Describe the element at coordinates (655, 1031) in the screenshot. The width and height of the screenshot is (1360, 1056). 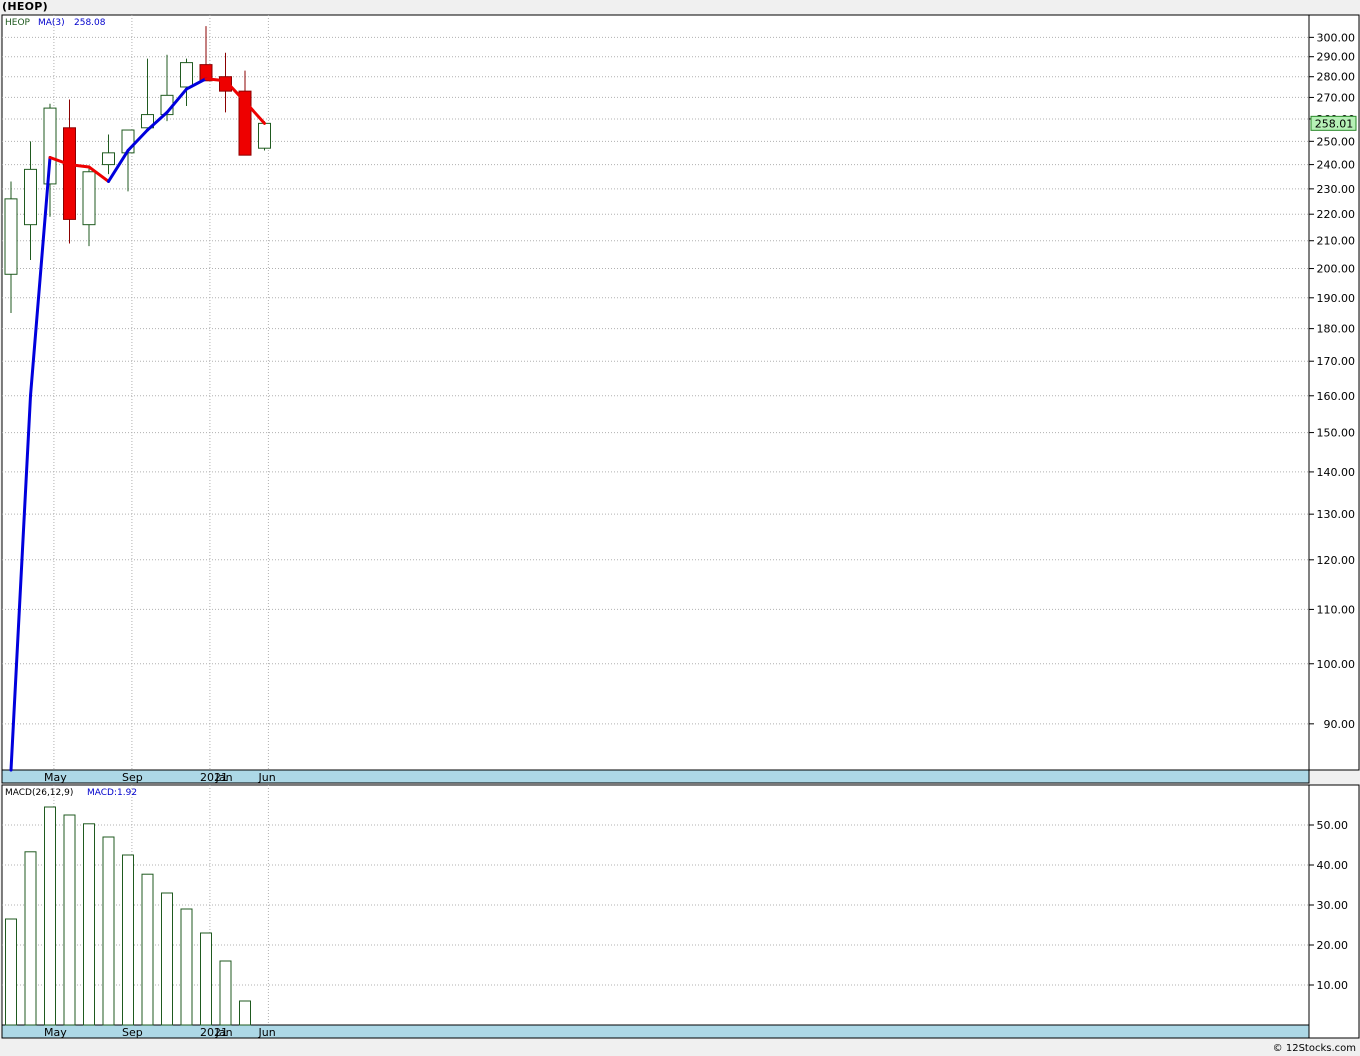
I see `macd-time-axis-bar` at that location.